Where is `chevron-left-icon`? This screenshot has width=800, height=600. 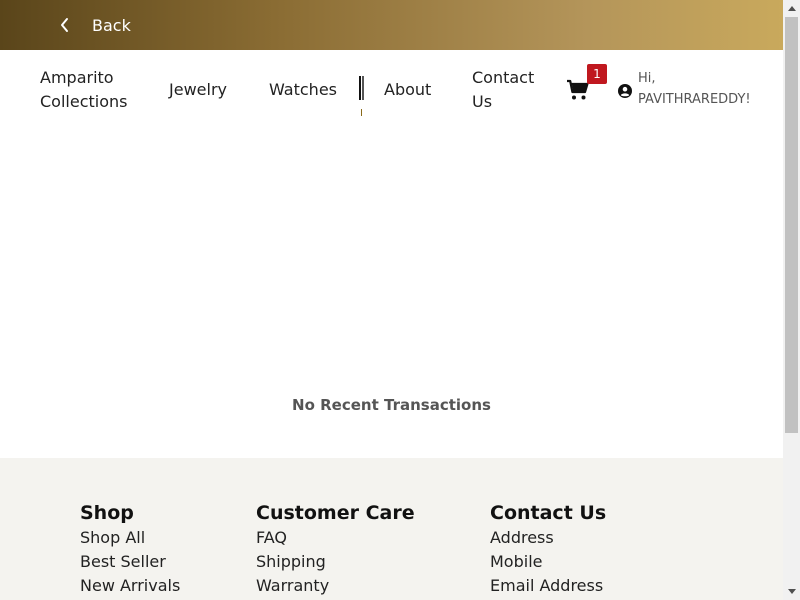
chevron-left-icon is located at coordinates (64, 25).